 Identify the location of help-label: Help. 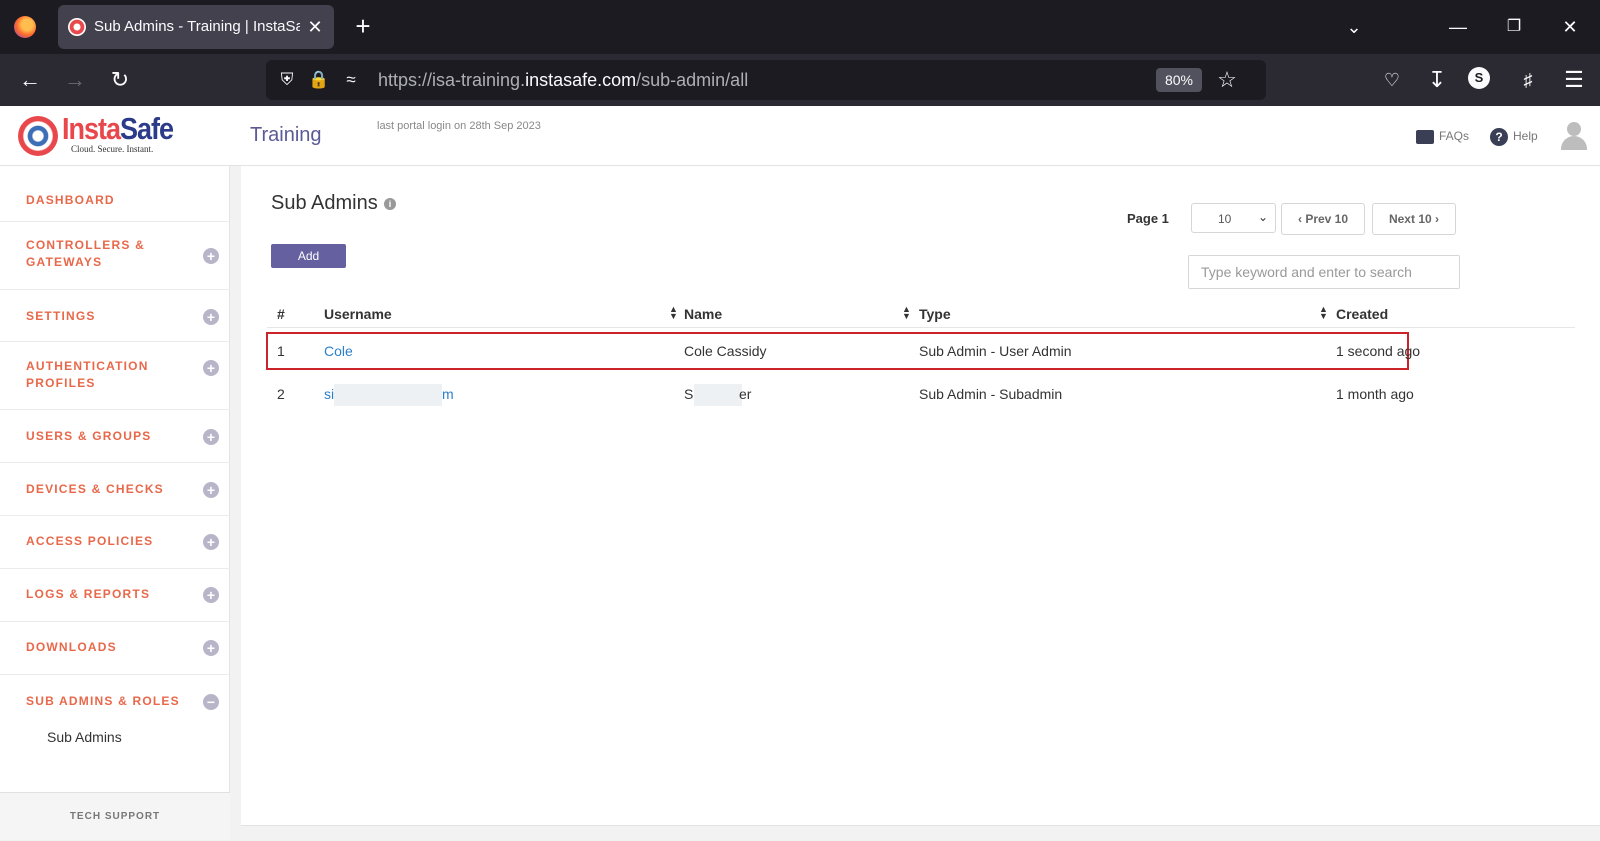
(1525, 136).